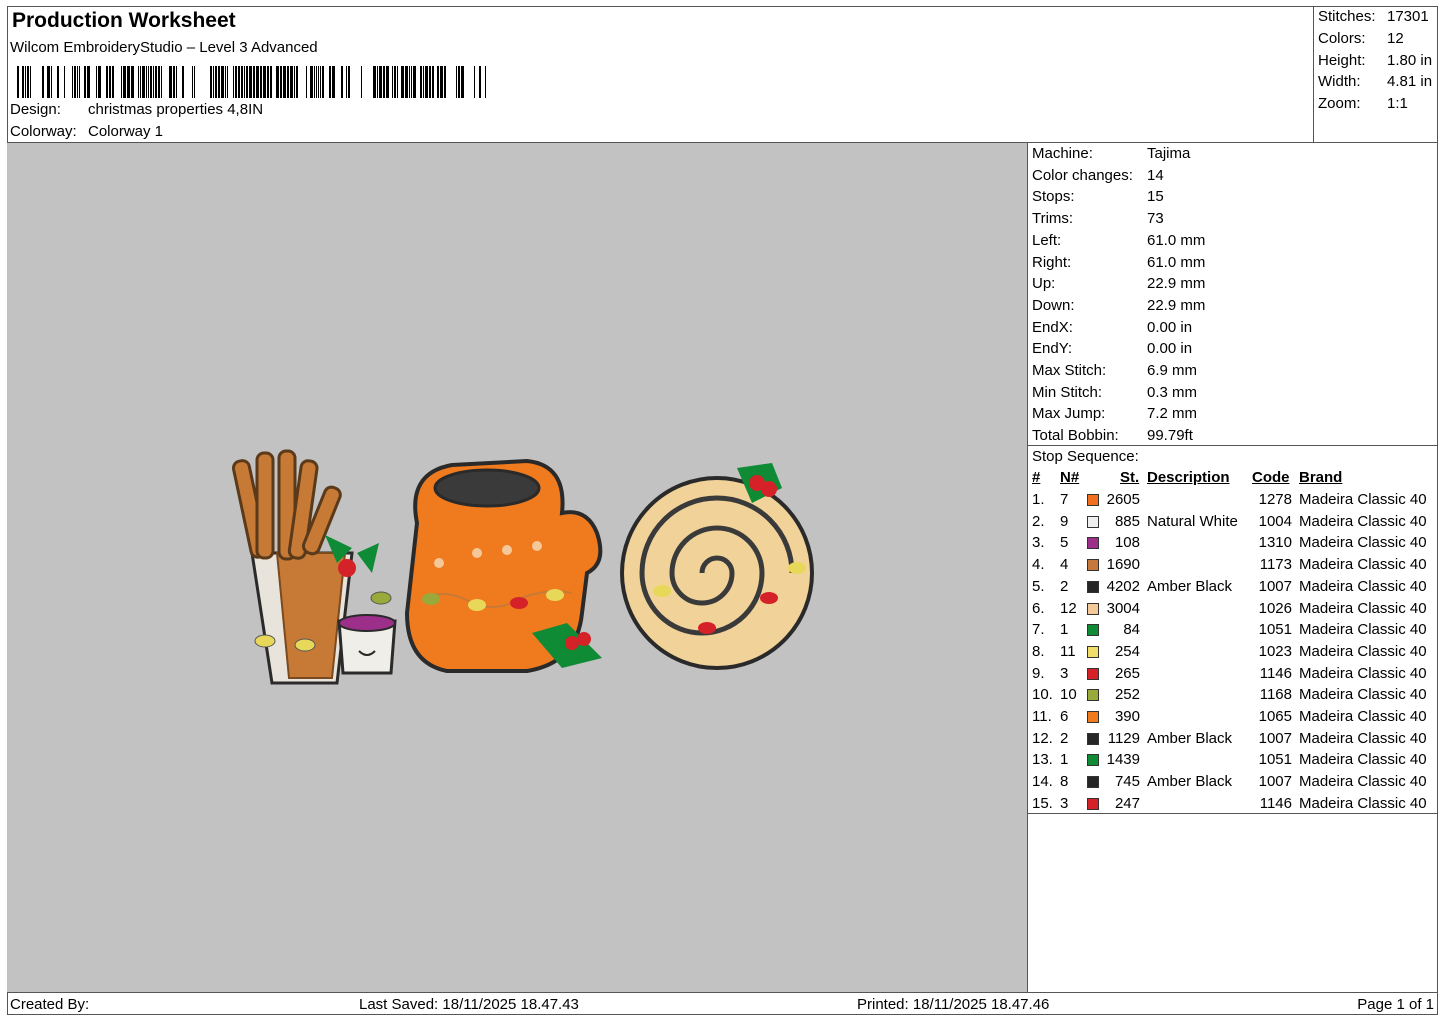  I want to click on table-row: 13. 1 1439 1051 Madeira Classic 40, so click(1233, 762).